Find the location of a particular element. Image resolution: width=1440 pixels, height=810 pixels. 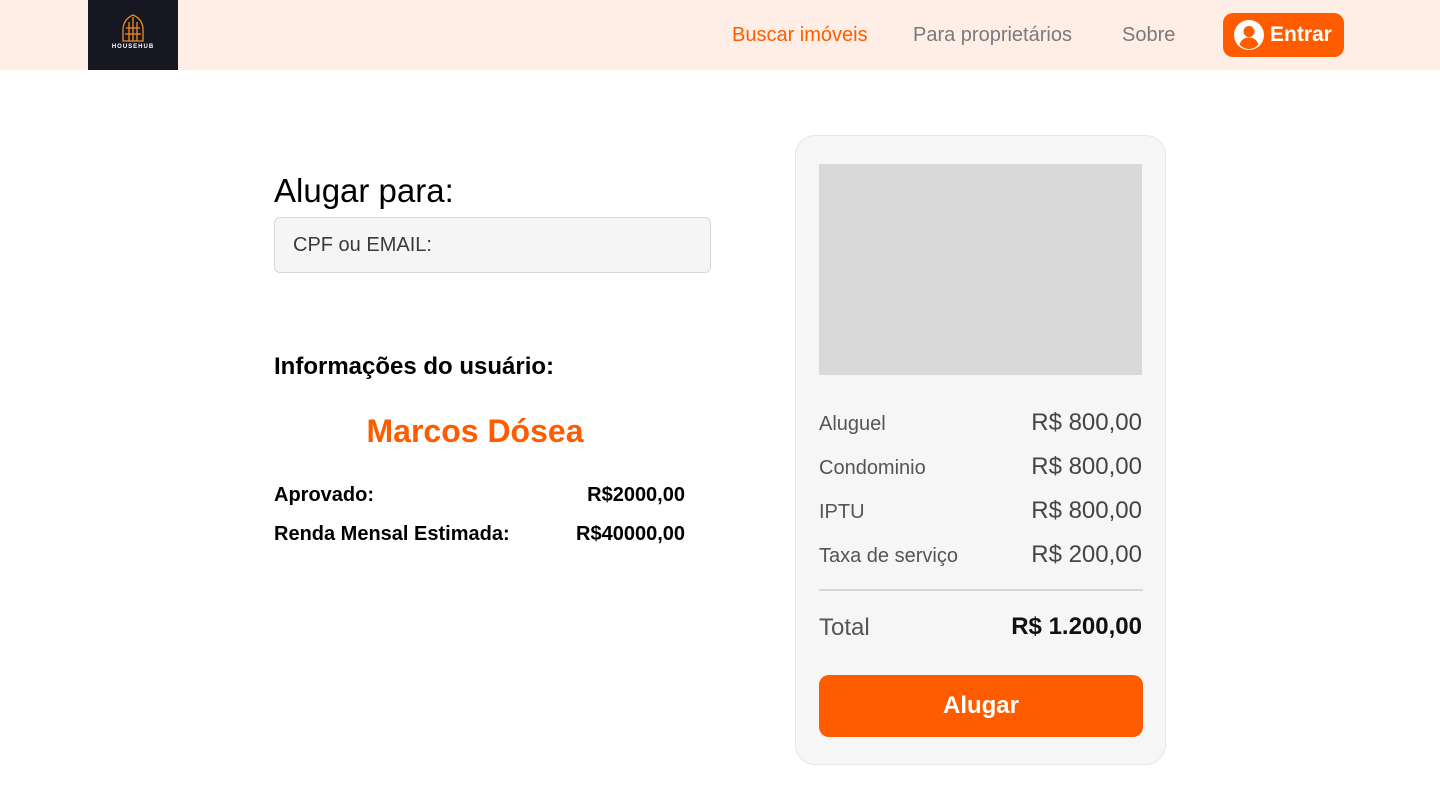

brand-name: HOUSEHUB is located at coordinates (133, 47).